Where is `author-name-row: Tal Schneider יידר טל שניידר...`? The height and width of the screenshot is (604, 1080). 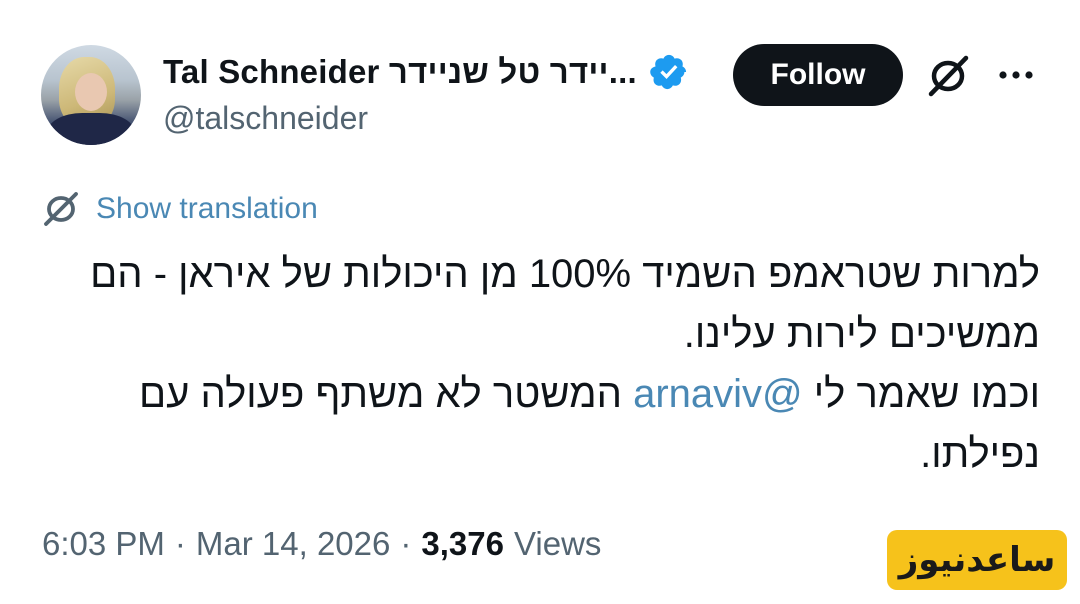 author-name-row: Tal Schneider יידר טל שניידר... is located at coordinates (426, 72).